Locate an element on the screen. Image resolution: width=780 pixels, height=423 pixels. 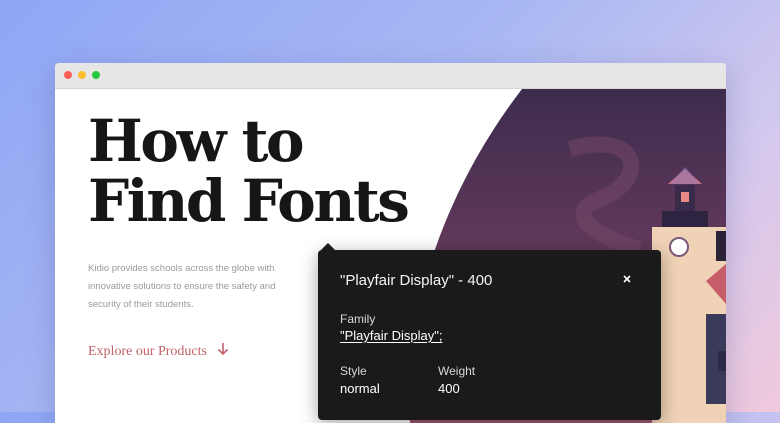
explore-products-label: Explore our Products is located at coordinates (147, 351).